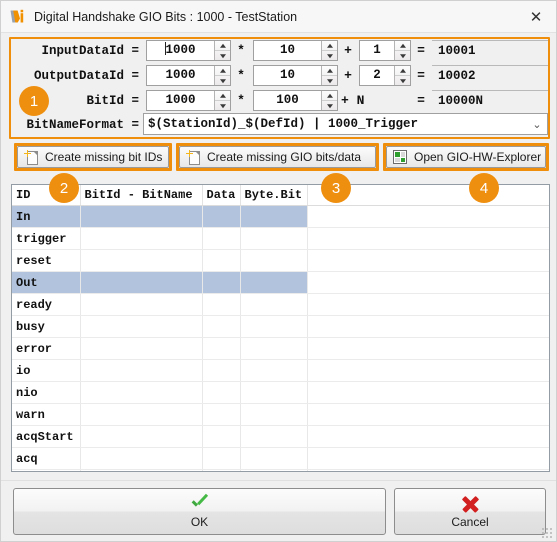 The image size is (557, 542). I want to click on new-document-icon, so click(31, 157).